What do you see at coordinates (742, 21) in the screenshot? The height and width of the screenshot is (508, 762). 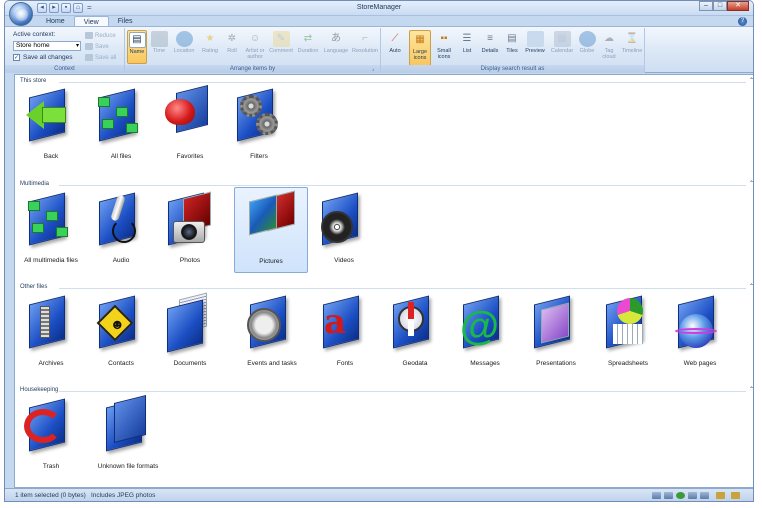 I see `help-icon: ?` at bounding box center [742, 21].